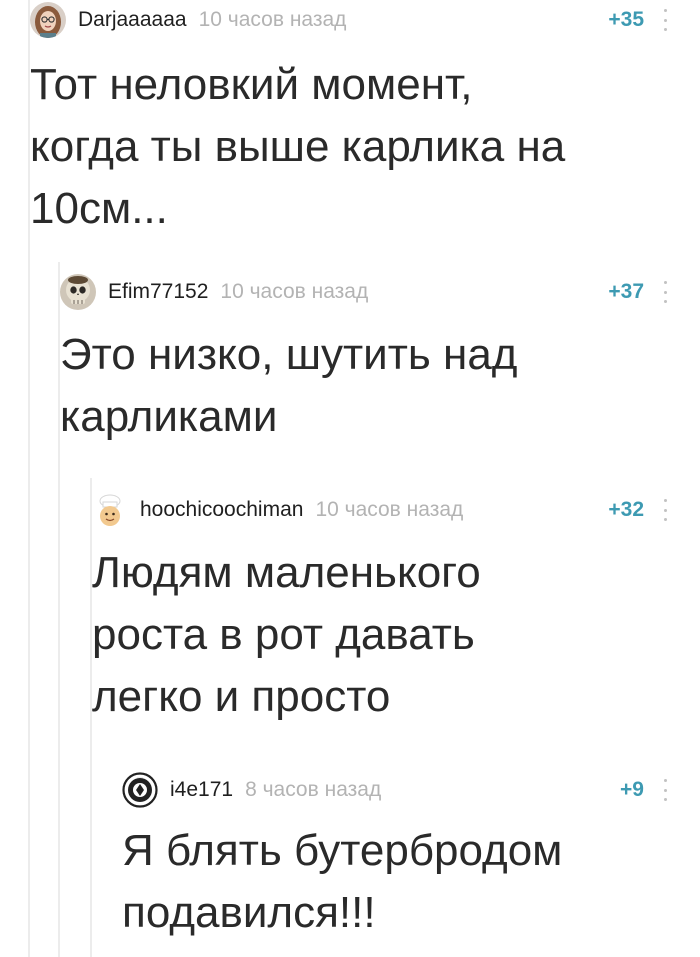 This screenshot has height=957, width=700. I want to click on avatar-skull-icon, so click(78, 292).